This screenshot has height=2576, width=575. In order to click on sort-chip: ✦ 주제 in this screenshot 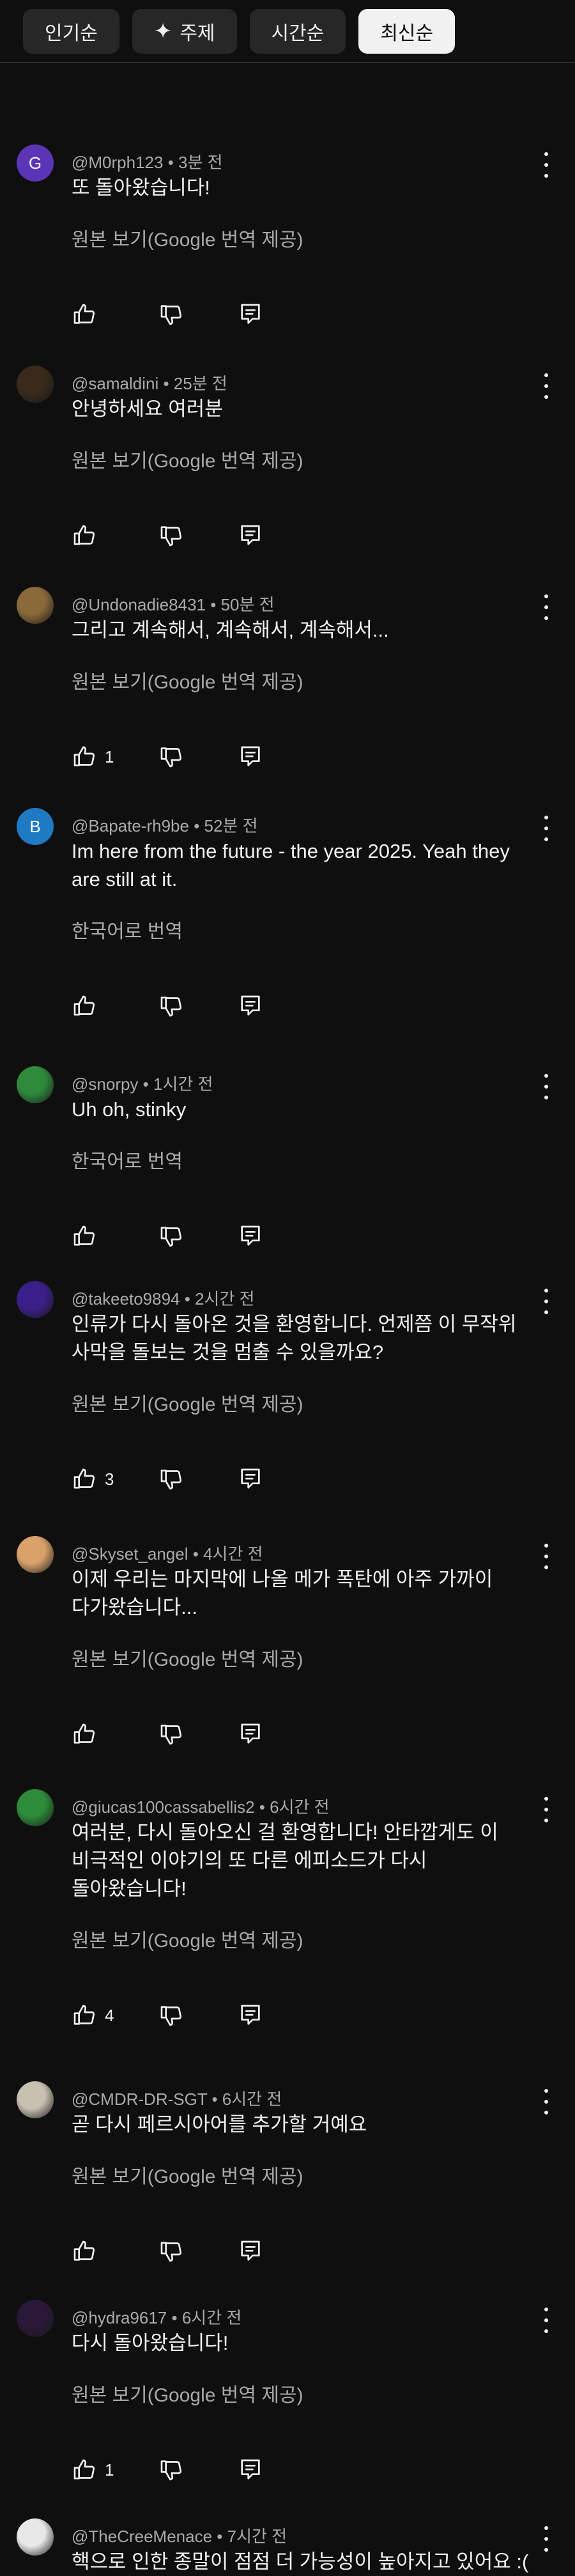, I will do `click(184, 31)`.